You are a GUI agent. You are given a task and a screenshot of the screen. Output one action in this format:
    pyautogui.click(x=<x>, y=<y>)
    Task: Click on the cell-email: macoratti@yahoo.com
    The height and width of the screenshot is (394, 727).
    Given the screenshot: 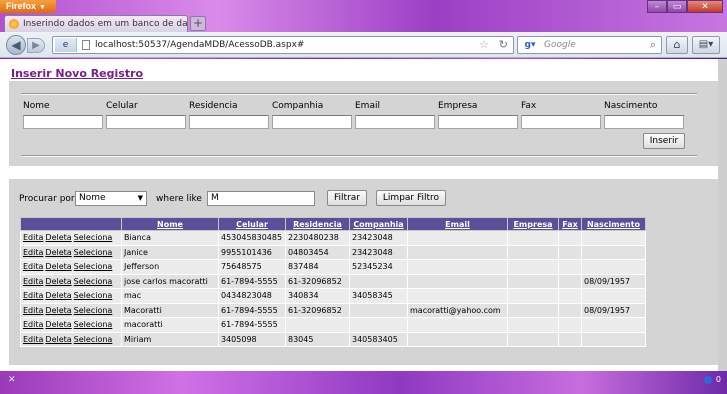 What is the action you would take?
    pyautogui.click(x=457, y=310)
    